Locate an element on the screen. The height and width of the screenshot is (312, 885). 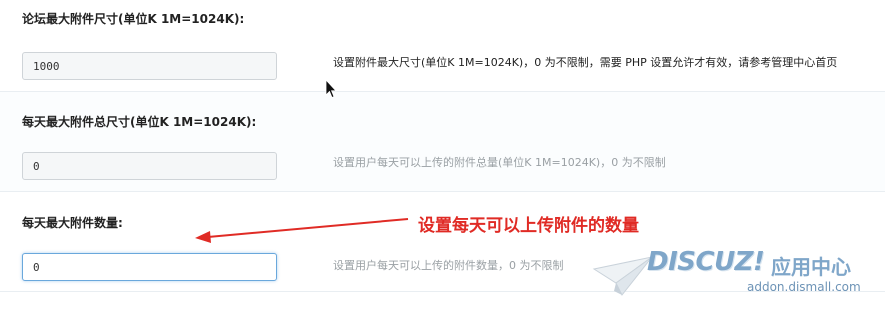
watermark-brand: DISCUZ! is located at coordinates (706, 262).